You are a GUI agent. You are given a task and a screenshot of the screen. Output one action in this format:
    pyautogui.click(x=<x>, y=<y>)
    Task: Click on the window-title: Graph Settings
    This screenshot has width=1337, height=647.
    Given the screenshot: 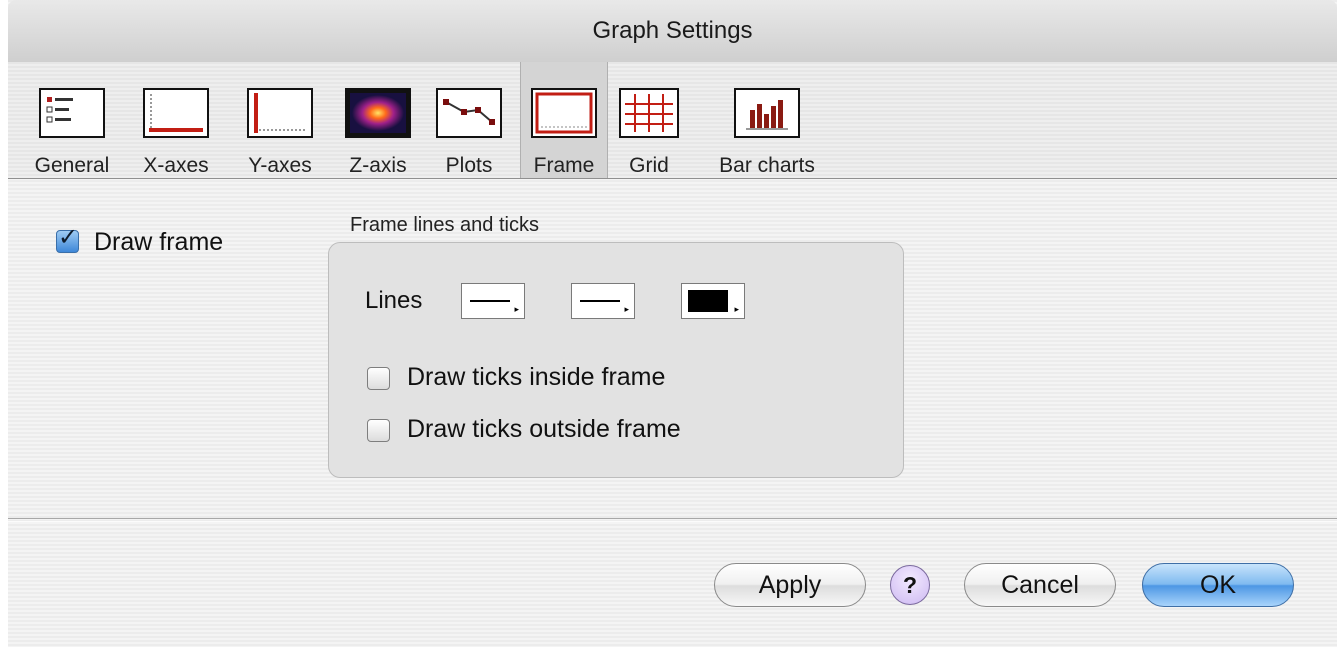 What is the action you would take?
    pyautogui.click(x=672, y=30)
    